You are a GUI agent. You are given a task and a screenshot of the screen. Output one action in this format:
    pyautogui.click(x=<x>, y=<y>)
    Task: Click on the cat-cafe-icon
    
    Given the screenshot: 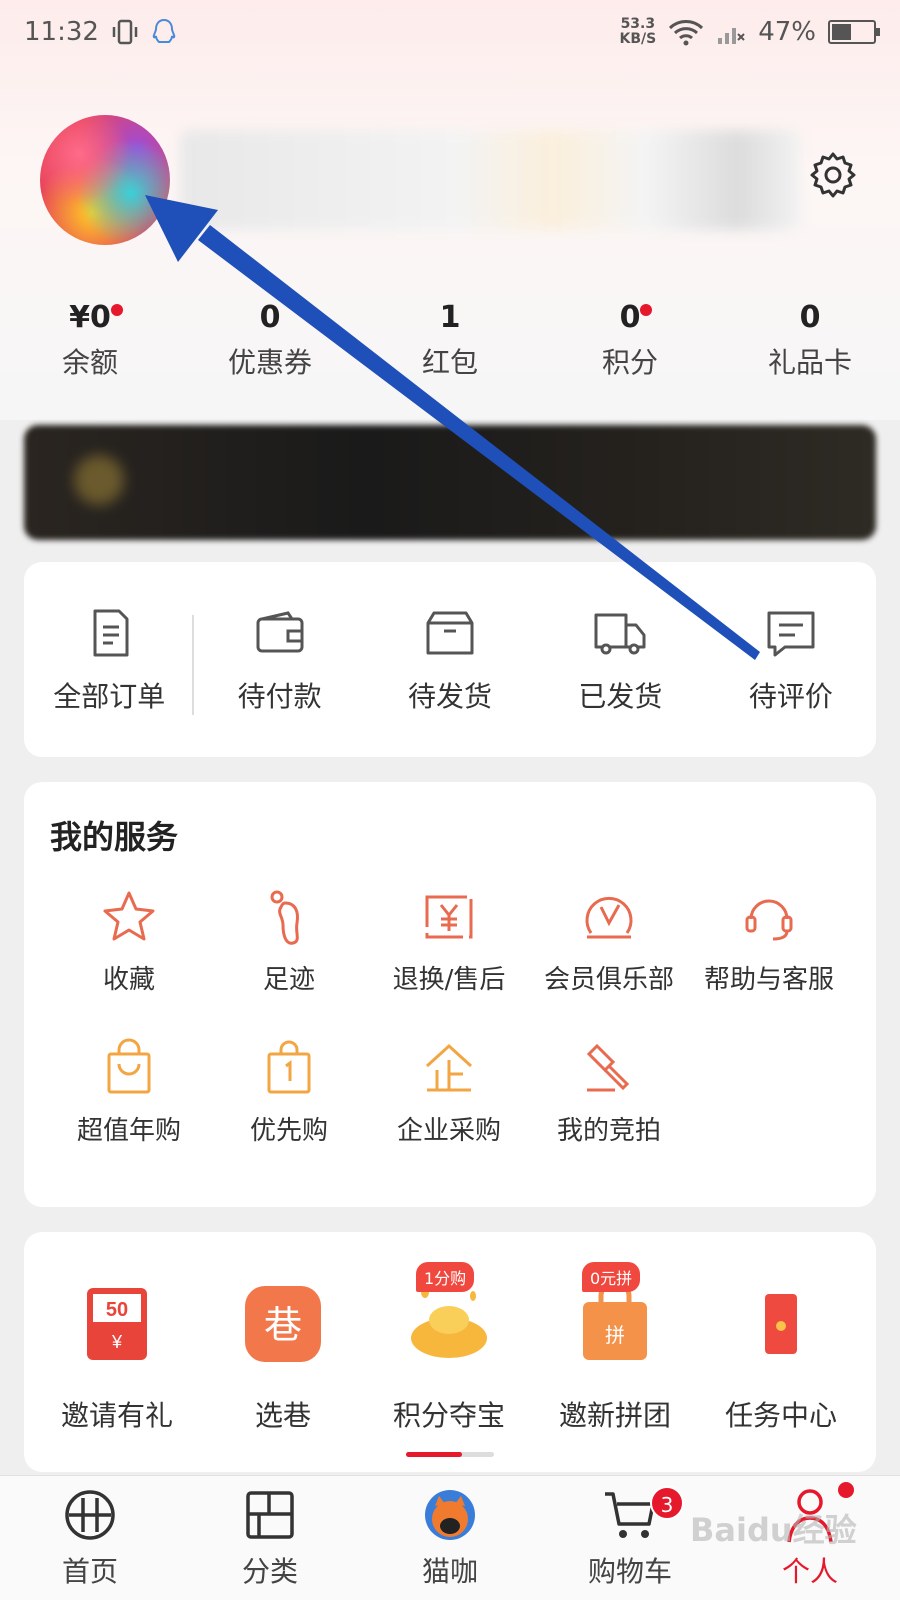 What is the action you would take?
    pyautogui.click(x=450, y=1515)
    